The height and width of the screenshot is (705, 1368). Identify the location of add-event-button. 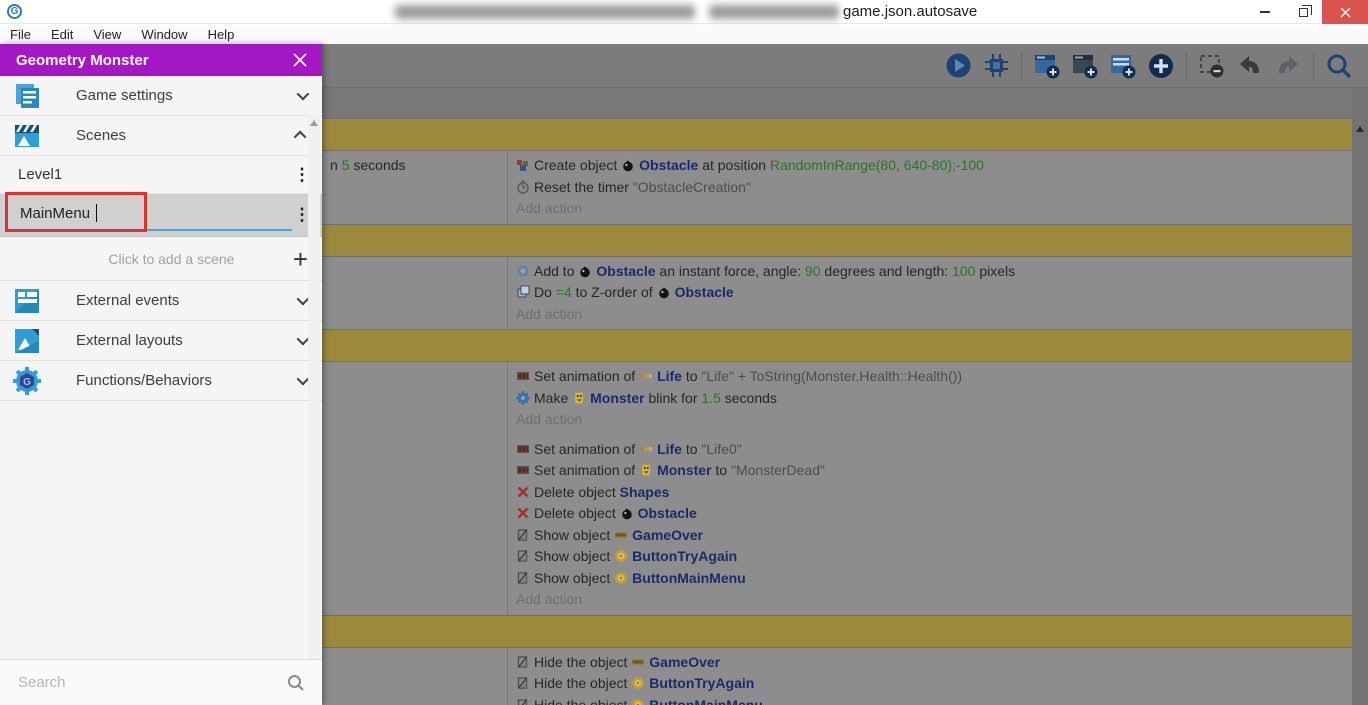
(1047, 66).